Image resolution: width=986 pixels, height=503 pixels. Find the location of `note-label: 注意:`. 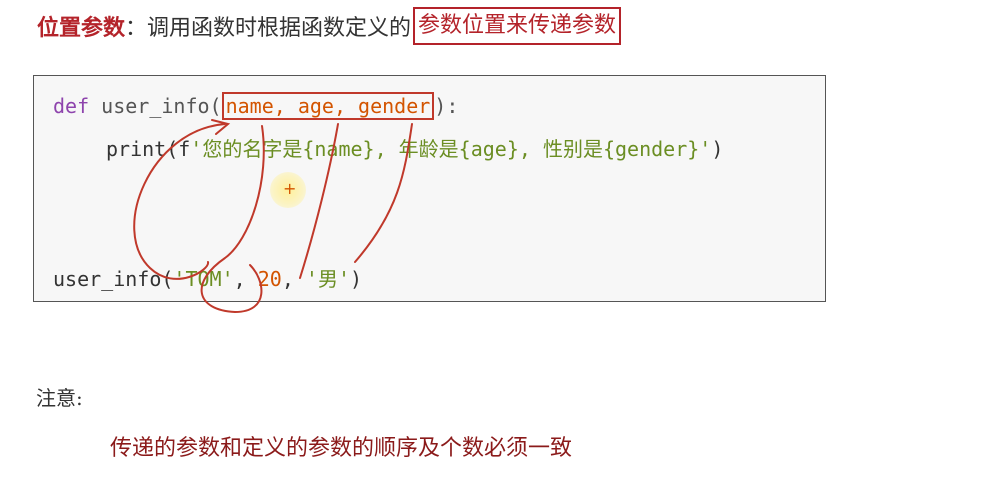

note-label: 注意: is located at coordinates (59, 398).